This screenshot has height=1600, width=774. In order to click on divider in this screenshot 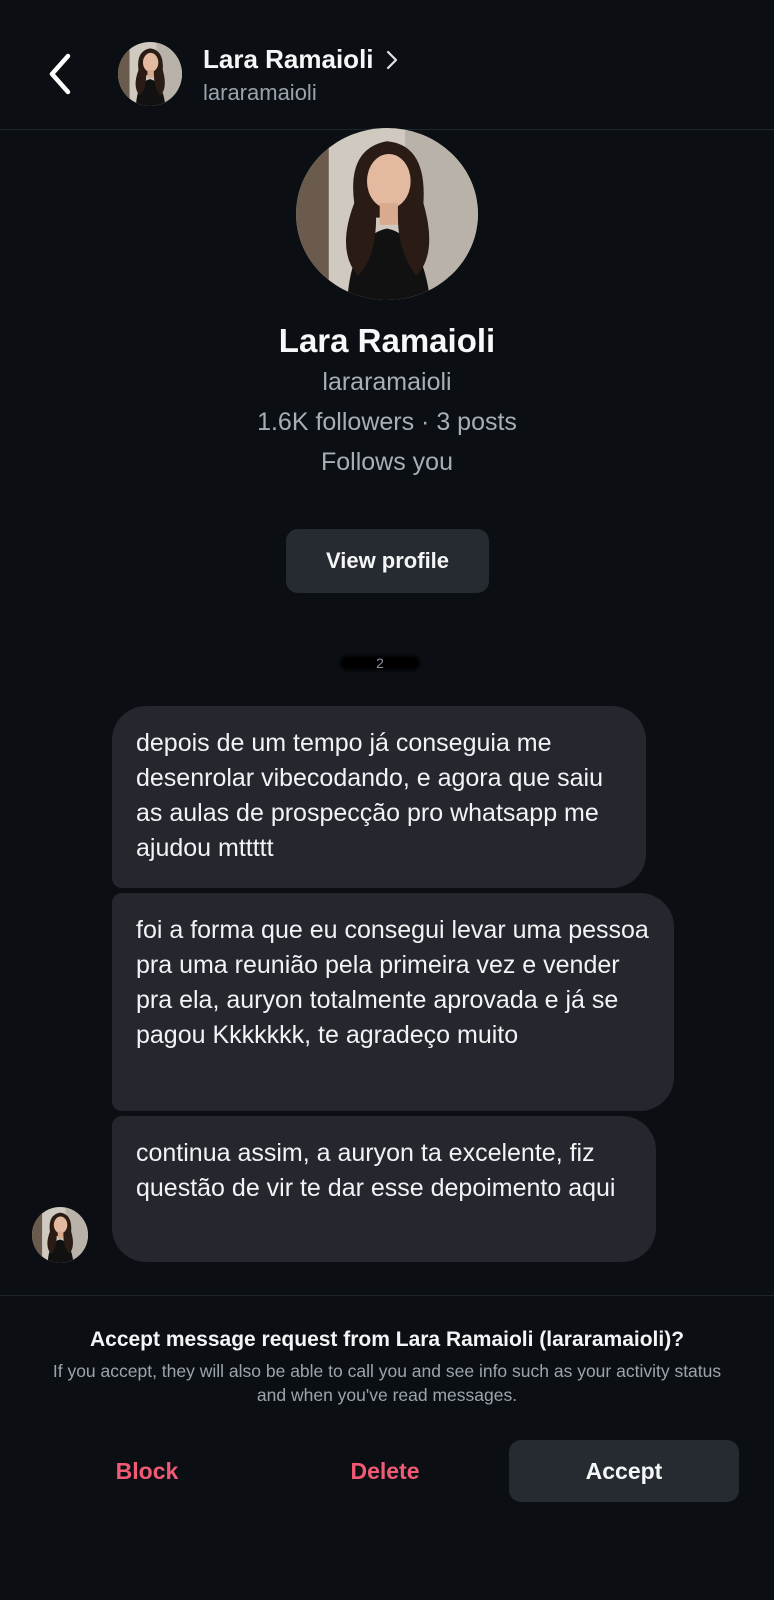, I will do `click(387, 1295)`.